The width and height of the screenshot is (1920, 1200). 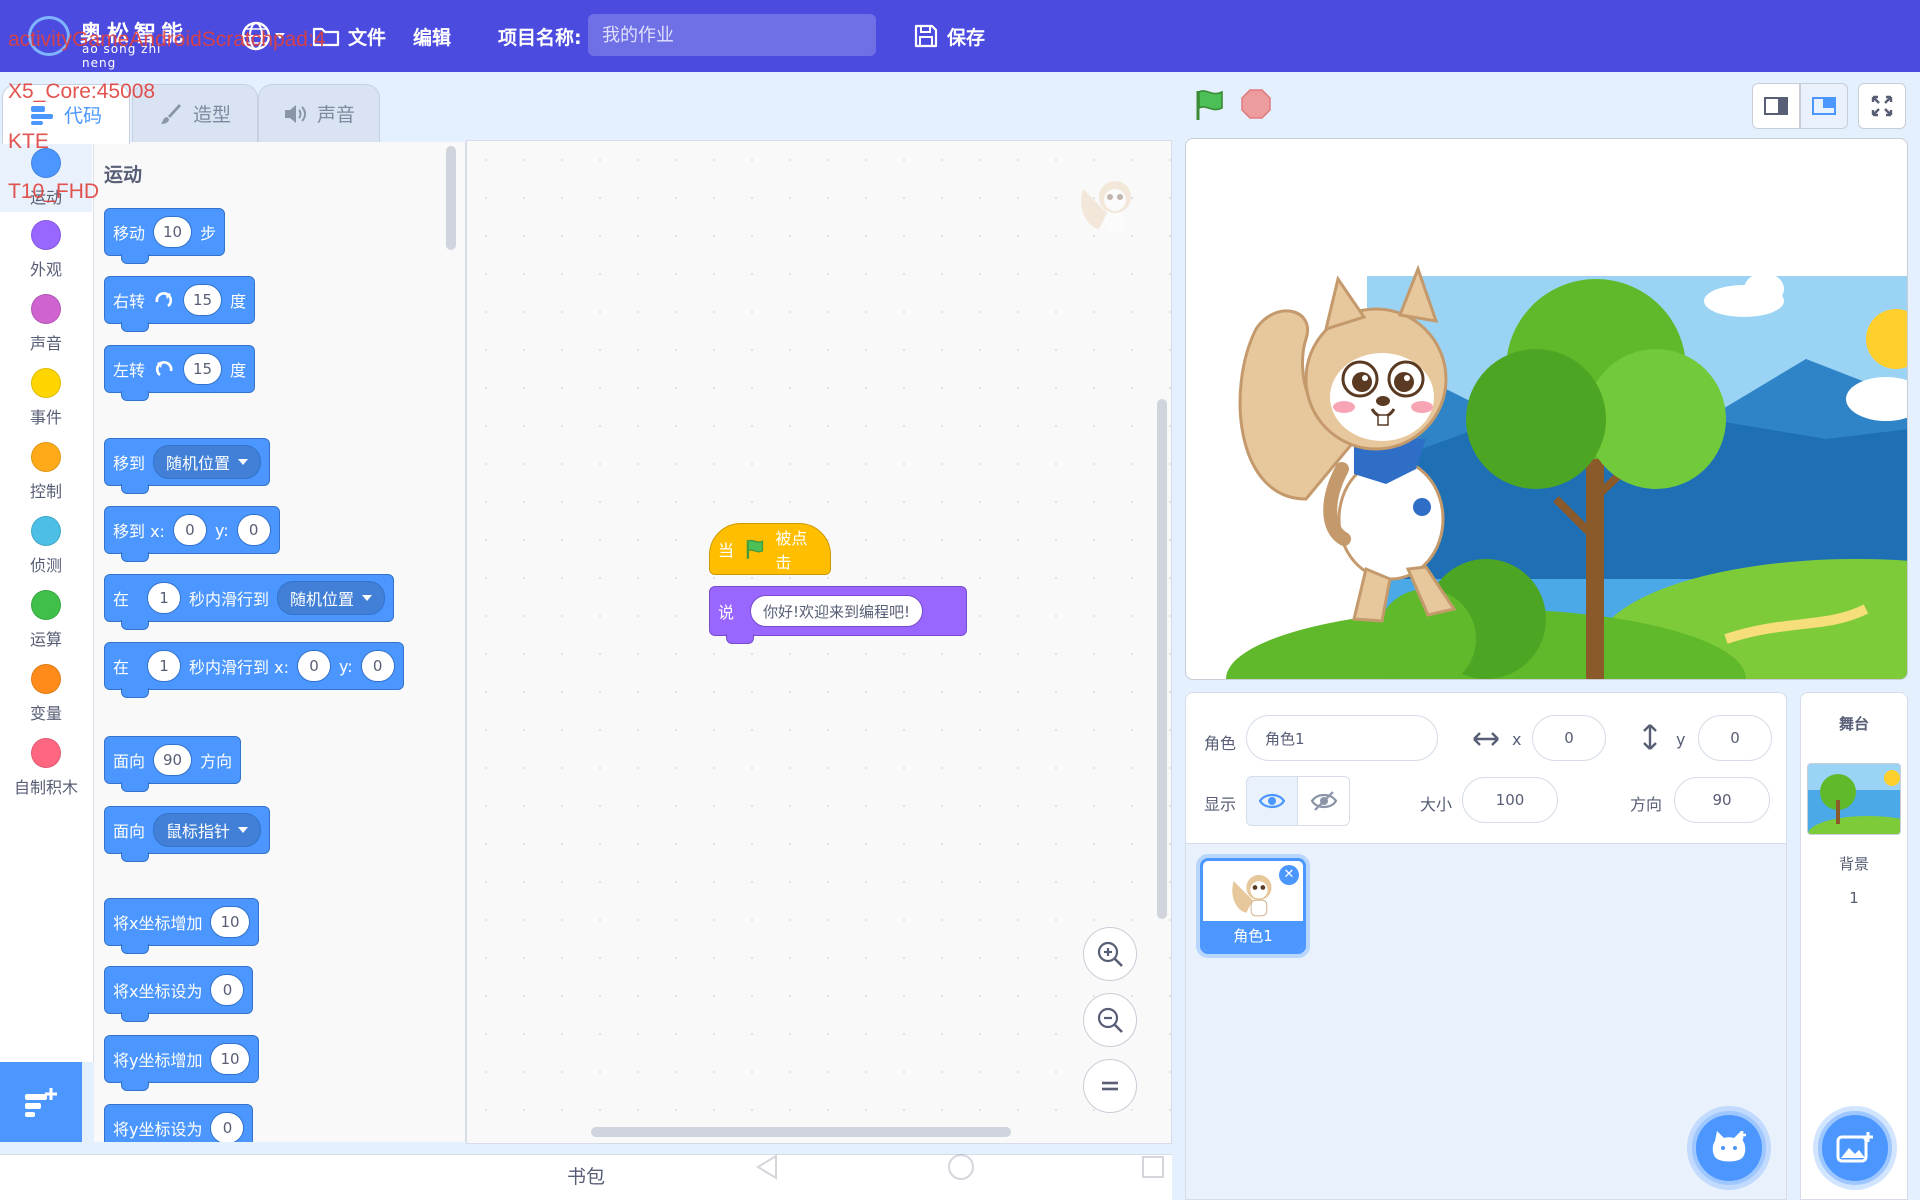 I want to click on block-turn-right: 右转 15 度, so click(x=180, y=304).